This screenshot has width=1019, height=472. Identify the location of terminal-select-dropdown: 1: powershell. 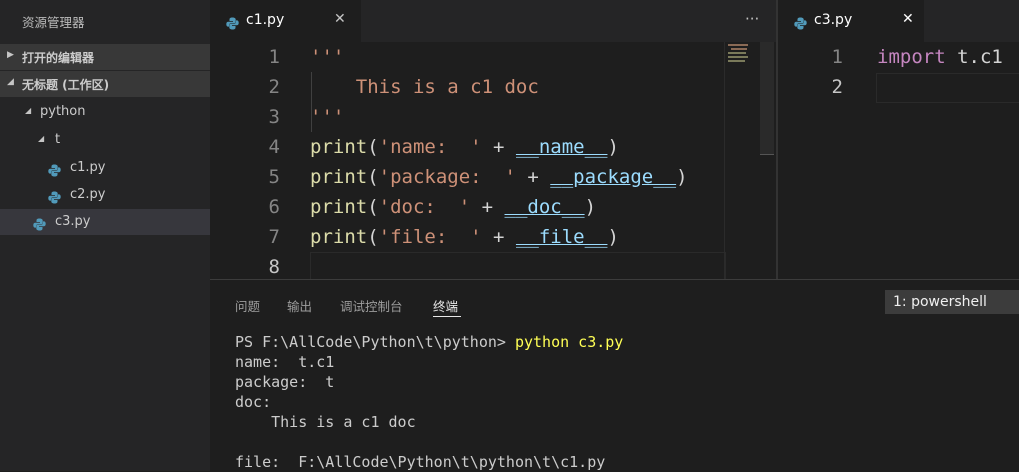
(952, 302).